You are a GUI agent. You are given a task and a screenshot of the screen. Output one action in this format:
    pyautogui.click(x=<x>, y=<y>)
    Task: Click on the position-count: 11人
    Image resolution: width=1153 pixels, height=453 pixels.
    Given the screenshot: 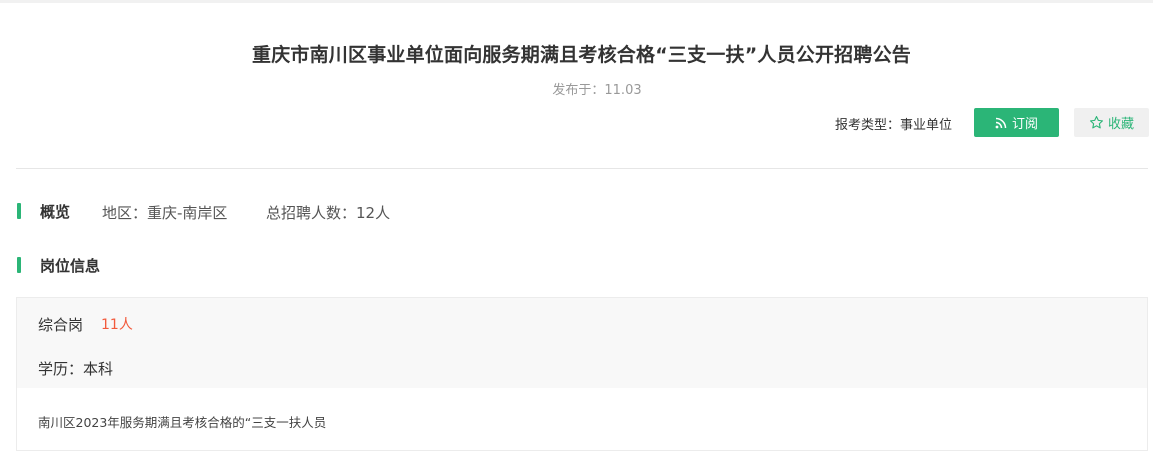 What is the action you would take?
    pyautogui.click(x=117, y=325)
    